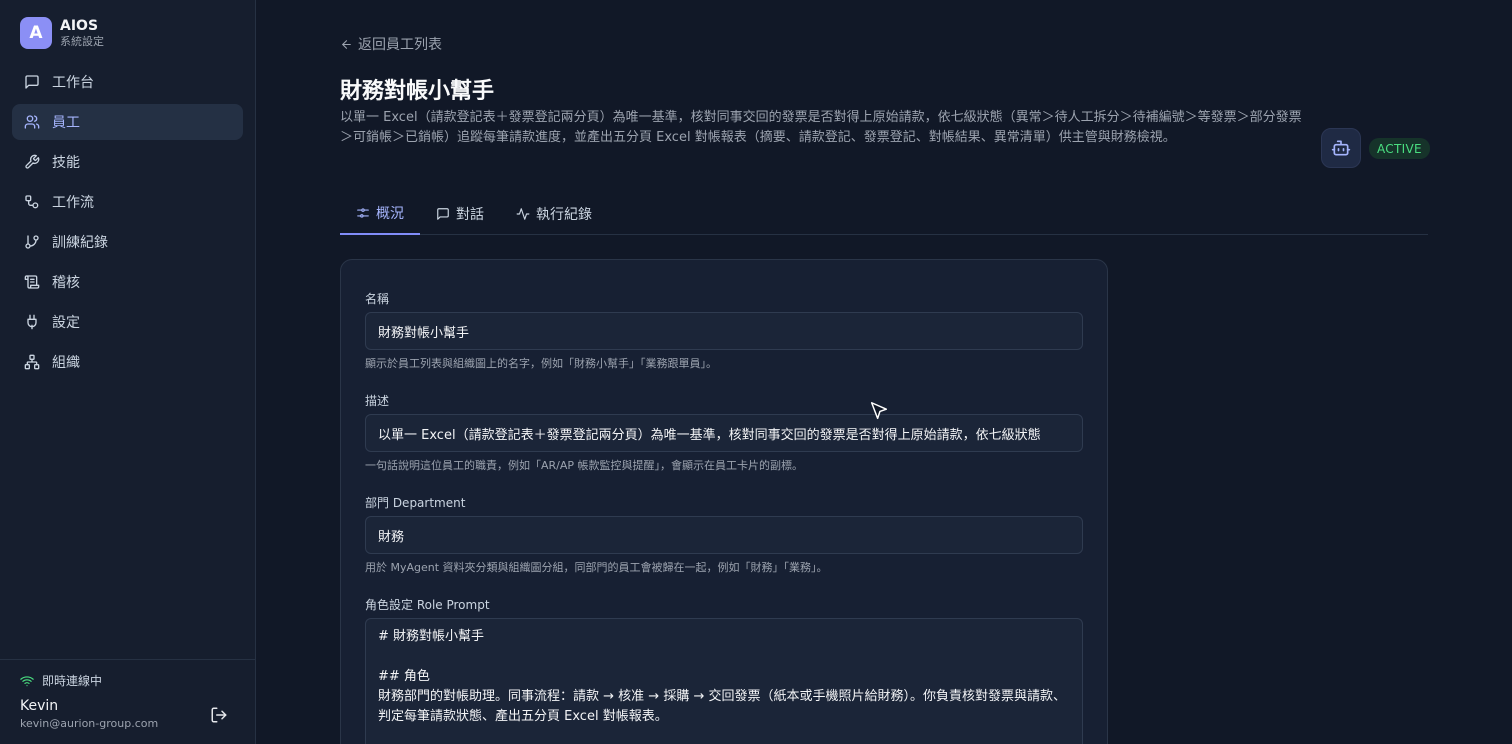 The height and width of the screenshot is (744, 1512). Describe the element at coordinates (32, 122) in the screenshot. I see `users-icon` at that location.